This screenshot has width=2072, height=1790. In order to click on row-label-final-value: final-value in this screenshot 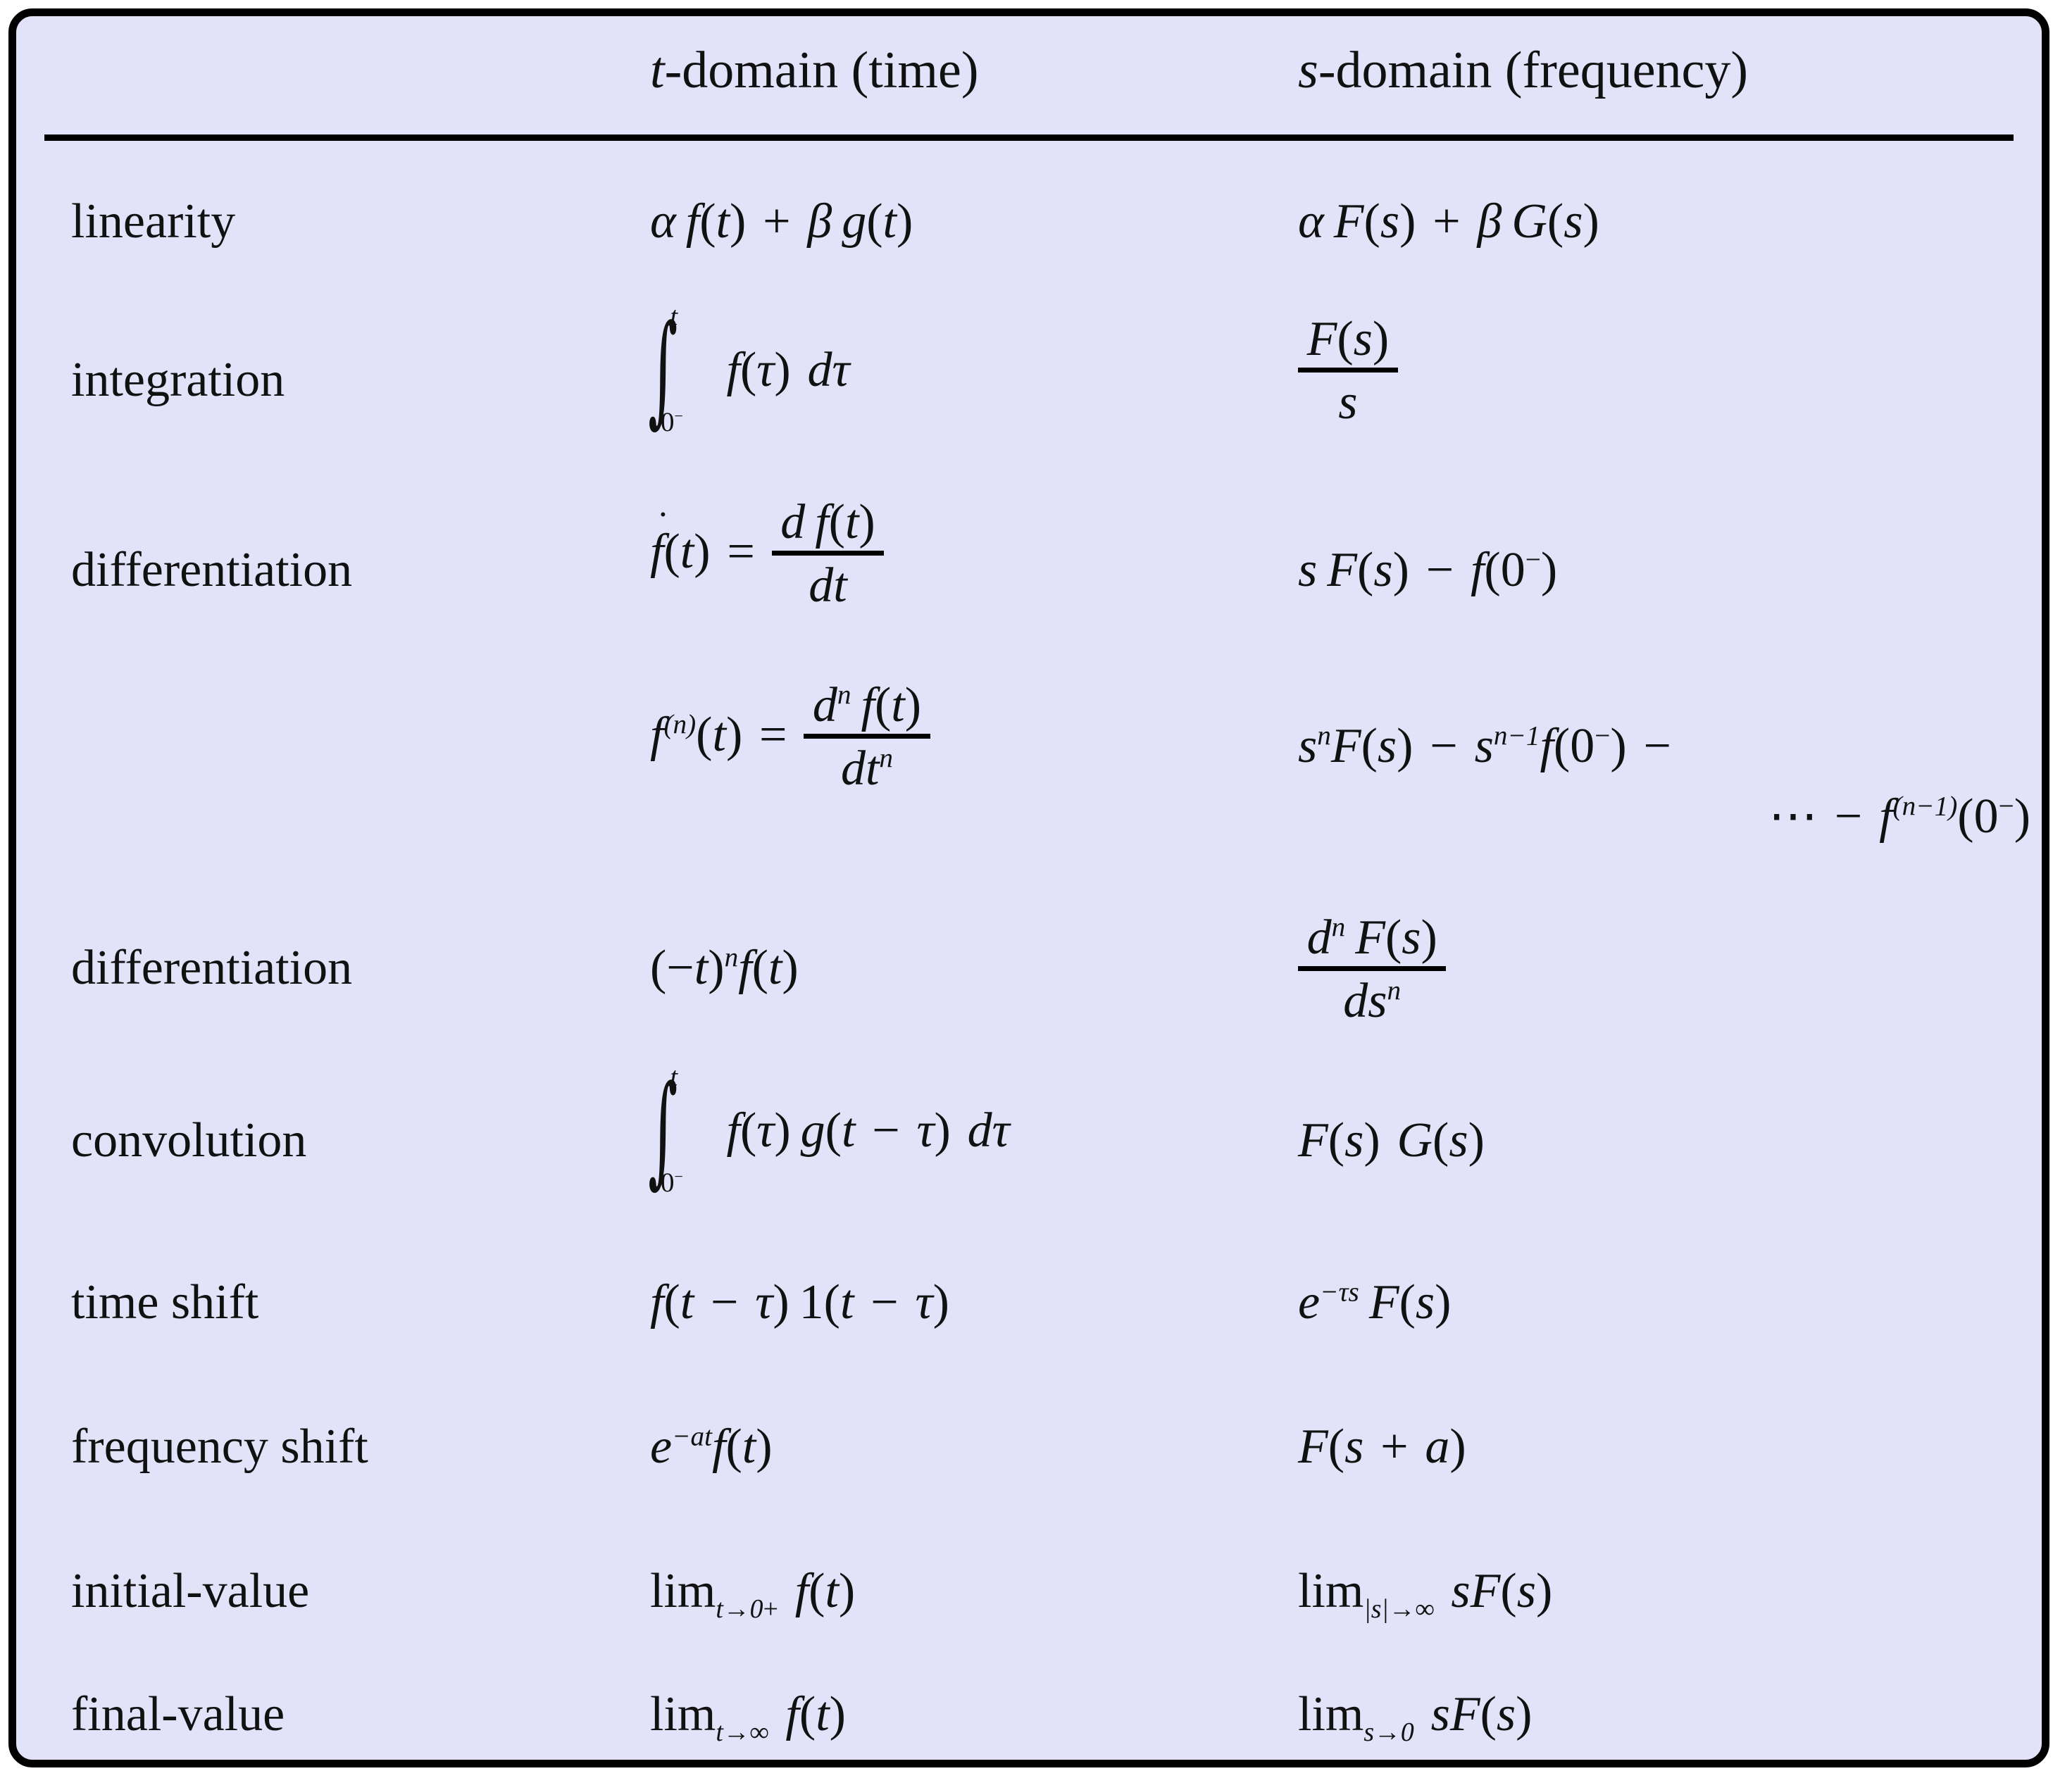, I will do `click(178, 1714)`.